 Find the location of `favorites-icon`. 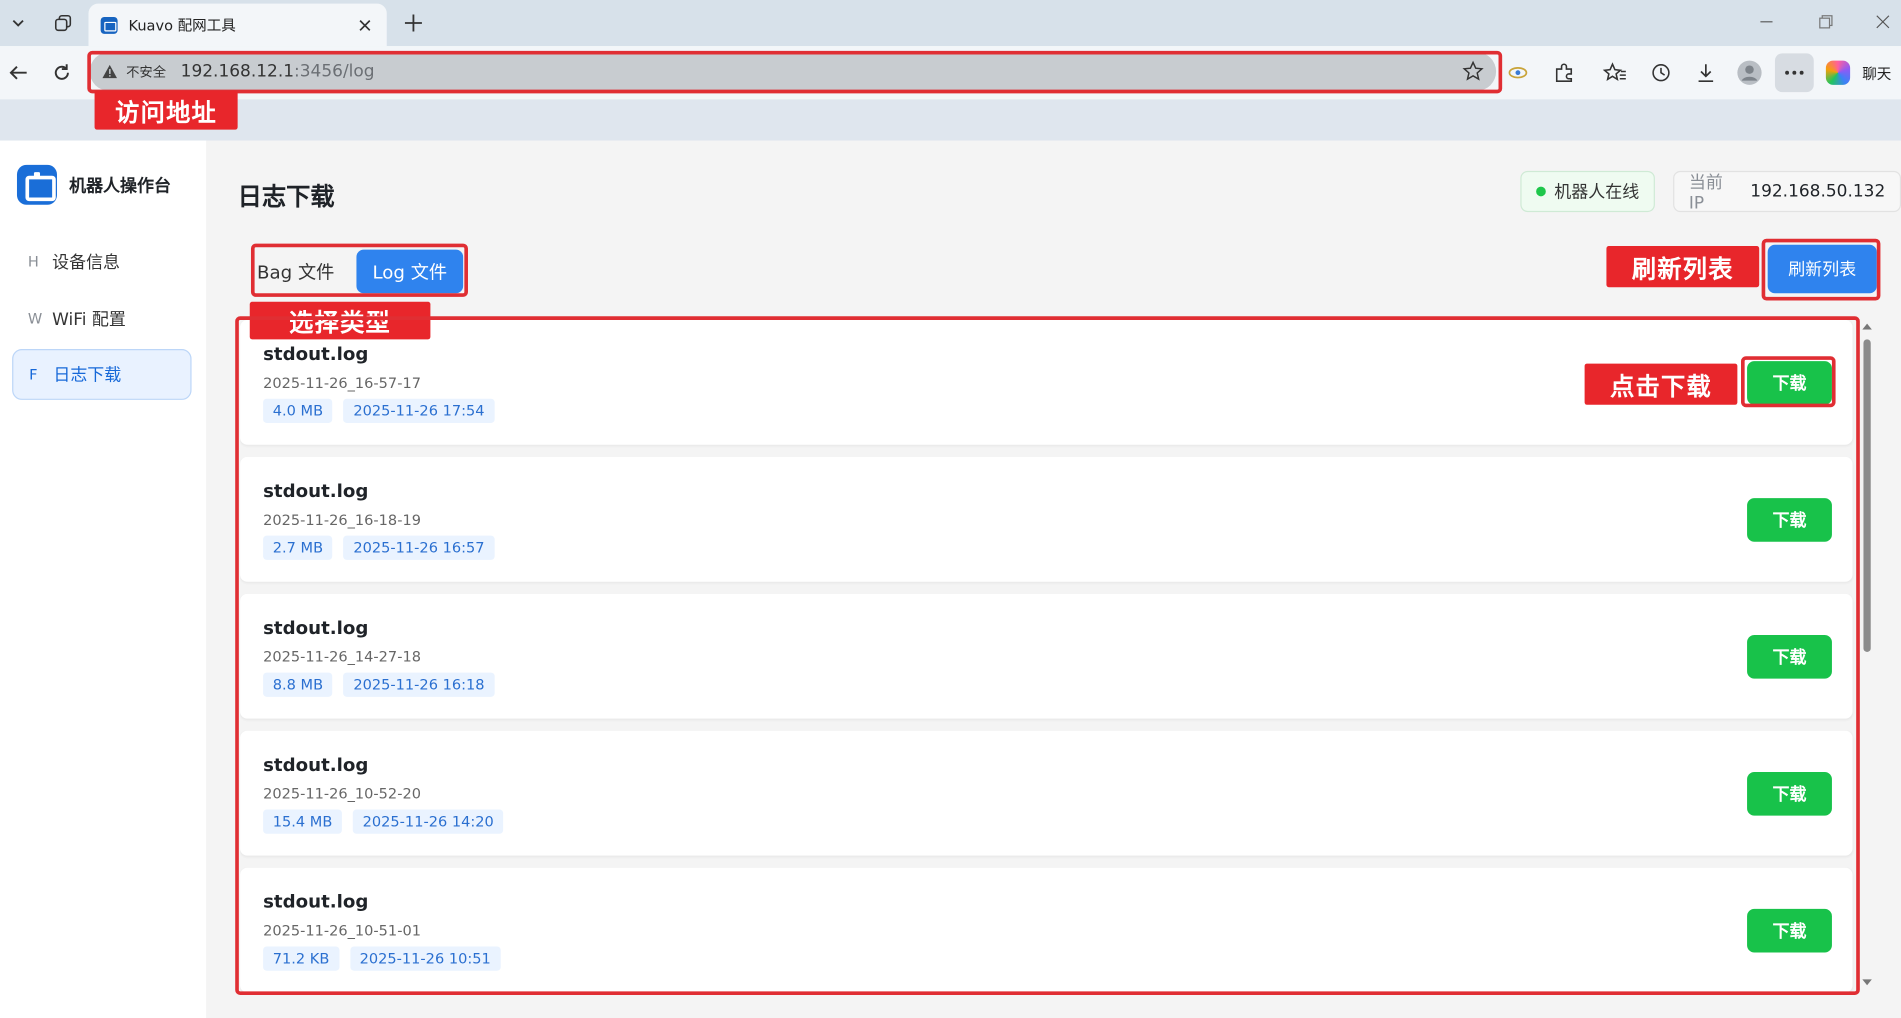

favorites-icon is located at coordinates (1615, 72).